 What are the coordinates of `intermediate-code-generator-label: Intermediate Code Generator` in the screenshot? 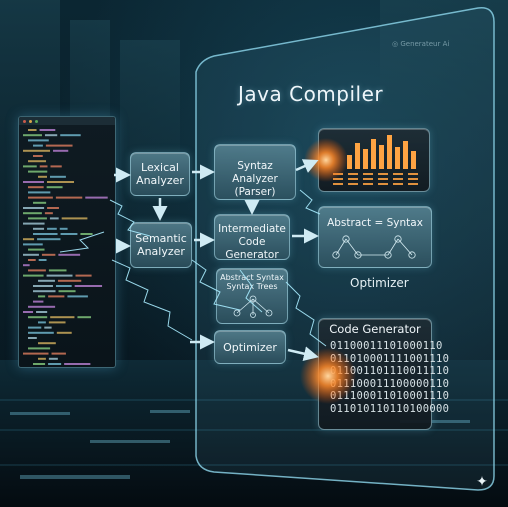 It's located at (252, 242).